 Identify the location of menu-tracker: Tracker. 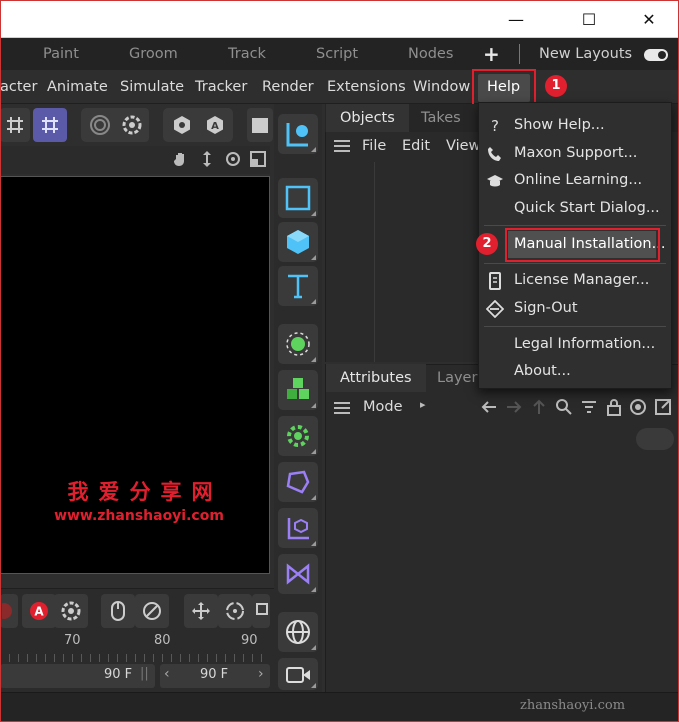
(221, 87).